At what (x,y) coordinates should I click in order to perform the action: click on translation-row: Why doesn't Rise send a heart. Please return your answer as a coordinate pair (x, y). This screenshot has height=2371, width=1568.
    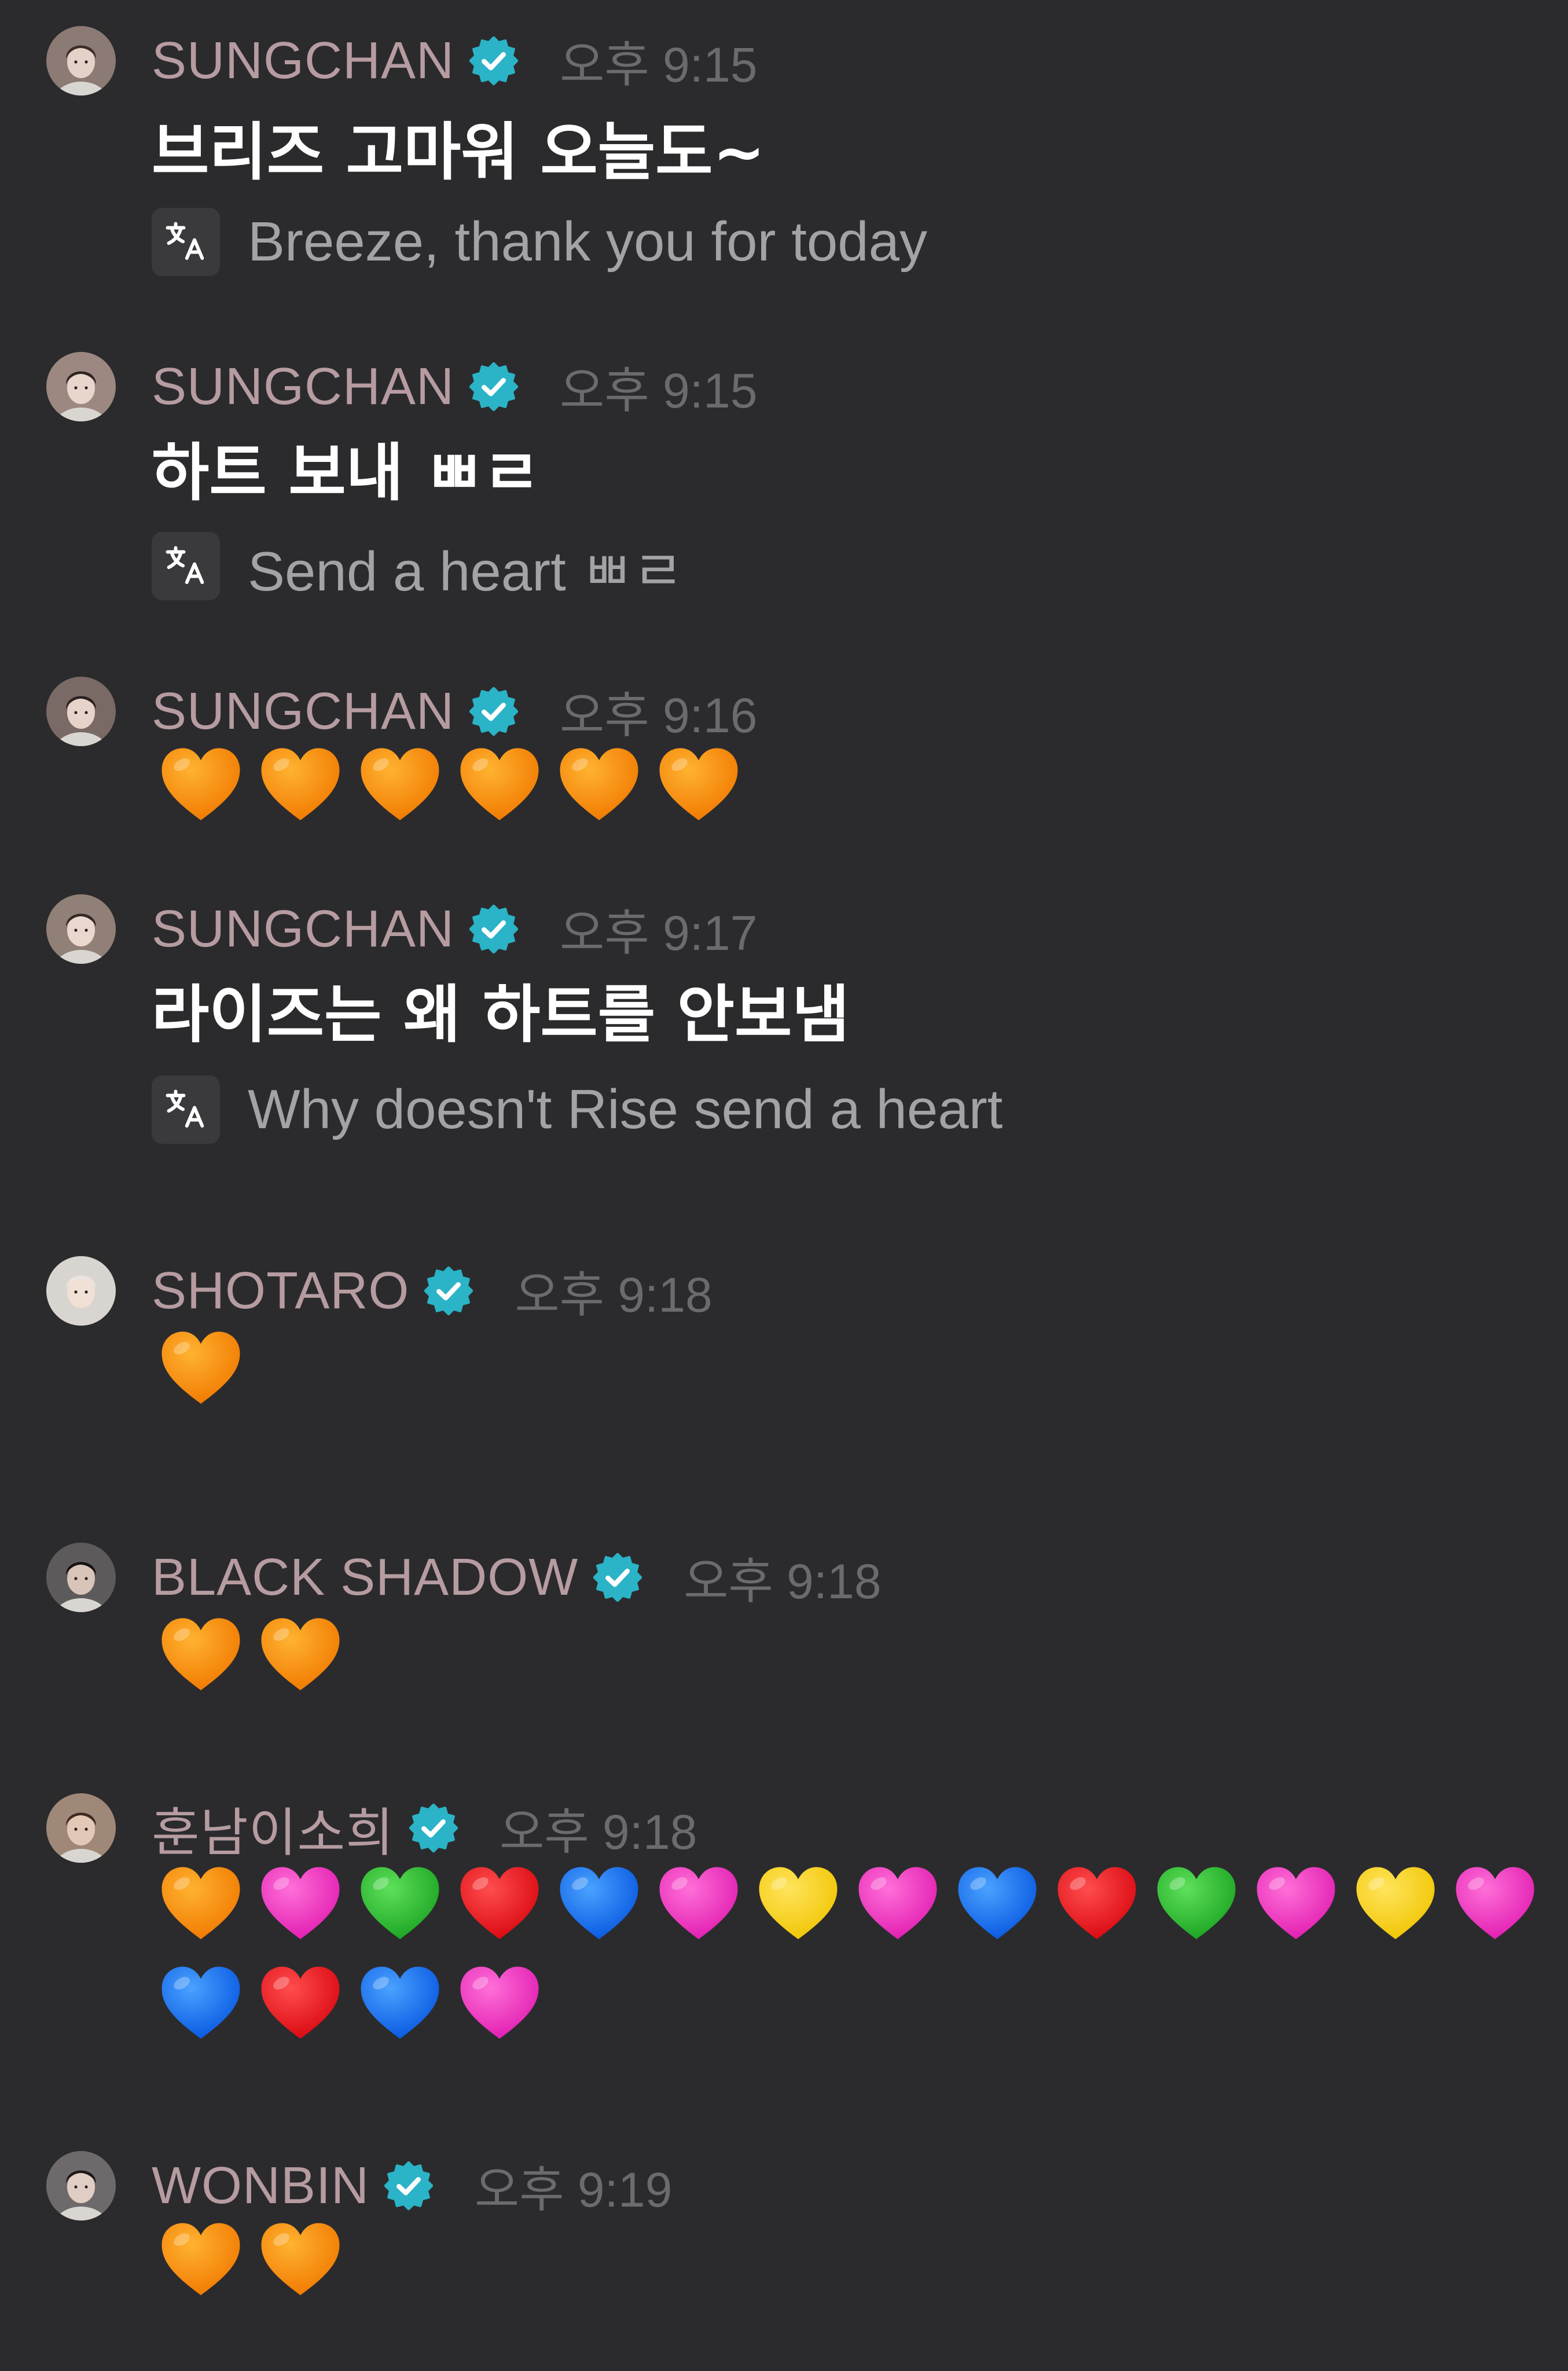
    Looking at the image, I should click on (577, 1109).